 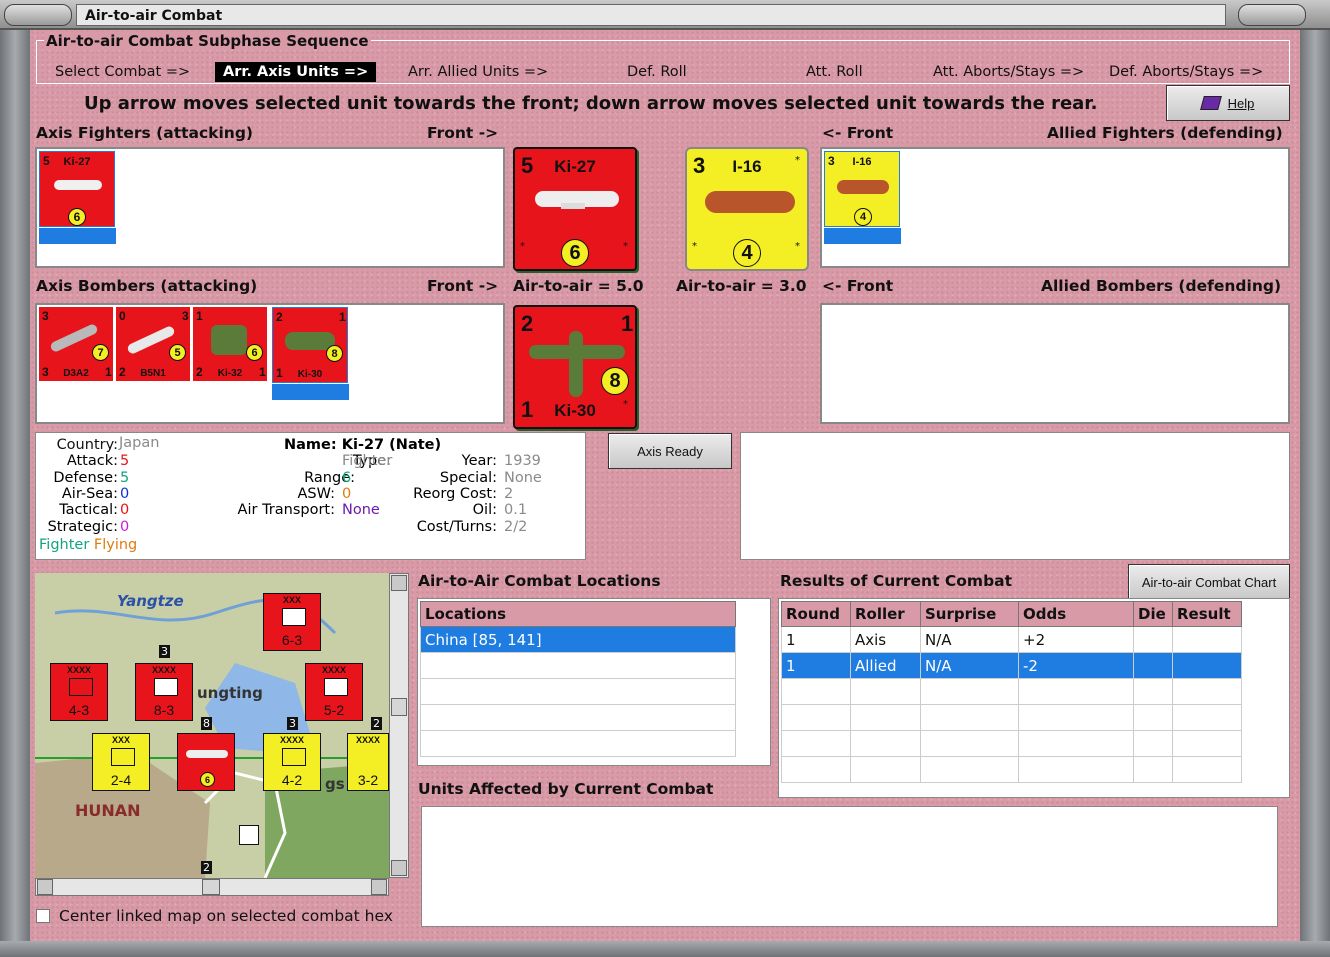 What do you see at coordinates (270, 207) in the screenshot?
I see `axis-fighters-panel: 5 Ki-27 6` at bounding box center [270, 207].